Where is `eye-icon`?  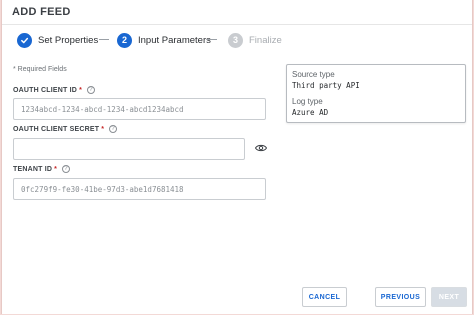 eye-icon is located at coordinates (261, 148).